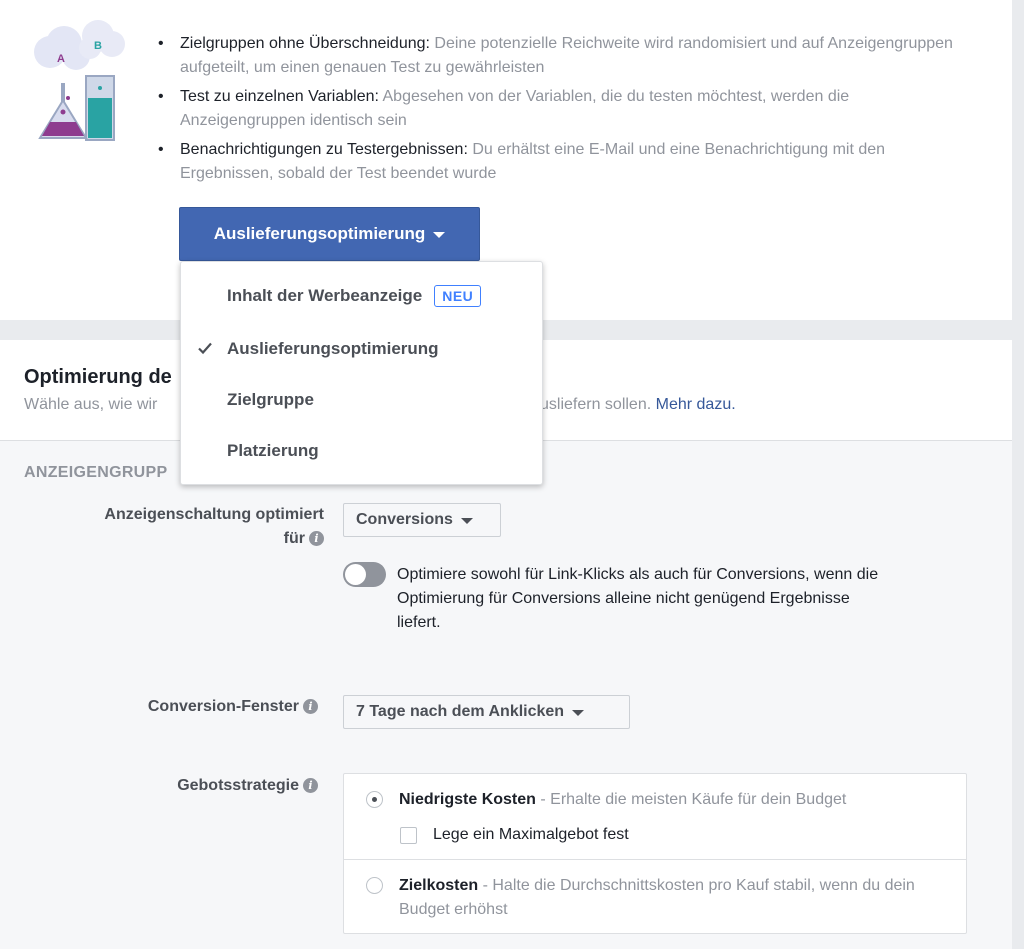 Image resolution: width=1024 pixels, height=949 pixels. Describe the element at coordinates (460, 711) in the screenshot. I see `conversion-window-value: 7 Tage nach dem Anklicken` at that location.